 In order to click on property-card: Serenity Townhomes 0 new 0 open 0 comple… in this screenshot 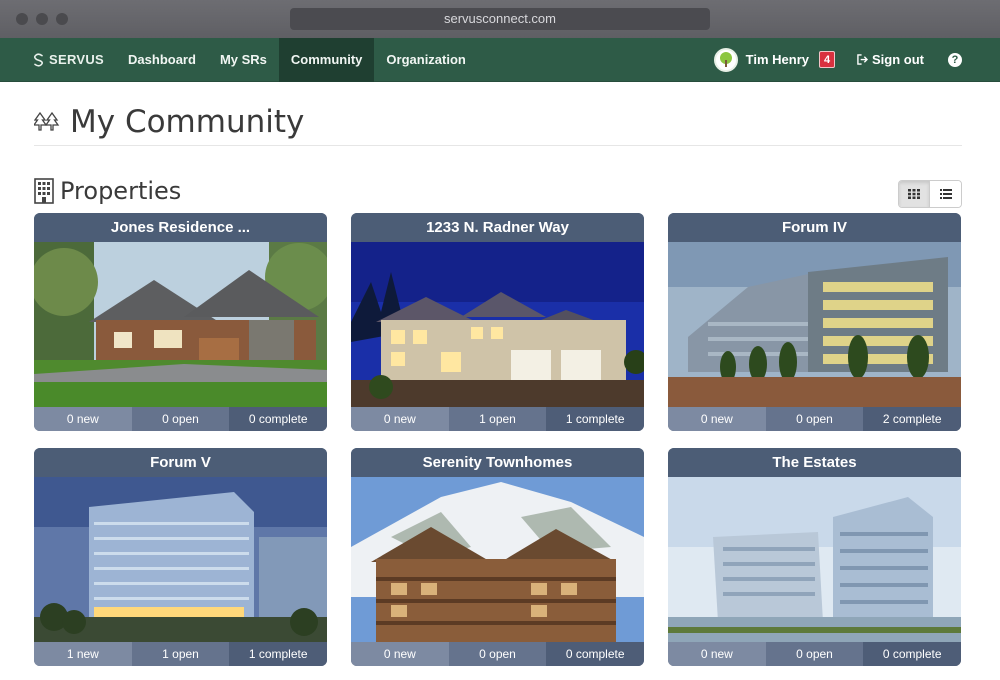, I will do `click(497, 557)`.